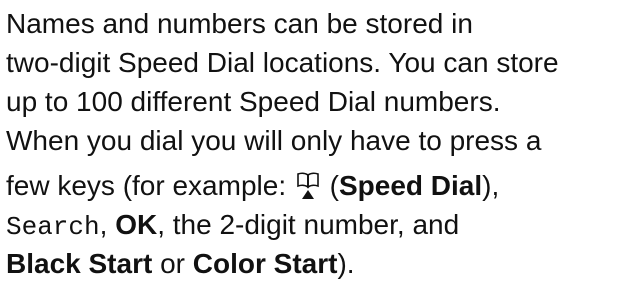 The height and width of the screenshot is (283, 618). I want to click on paragraph-line-3: up to 100 different Speed Dial numbers., so click(253, 101).